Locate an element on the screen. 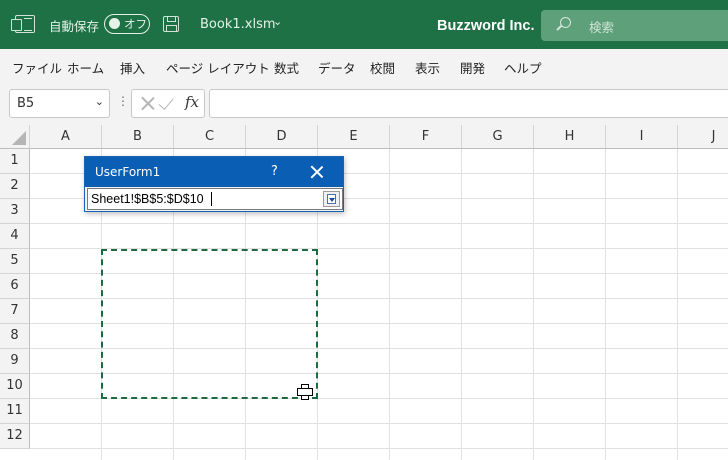  ribbon-tabs: ファイル ホーム 挿入 ページ レイアウト 数式 データ 校閲 表示 開発 ヘルプ is located at coordinates (364, 66).